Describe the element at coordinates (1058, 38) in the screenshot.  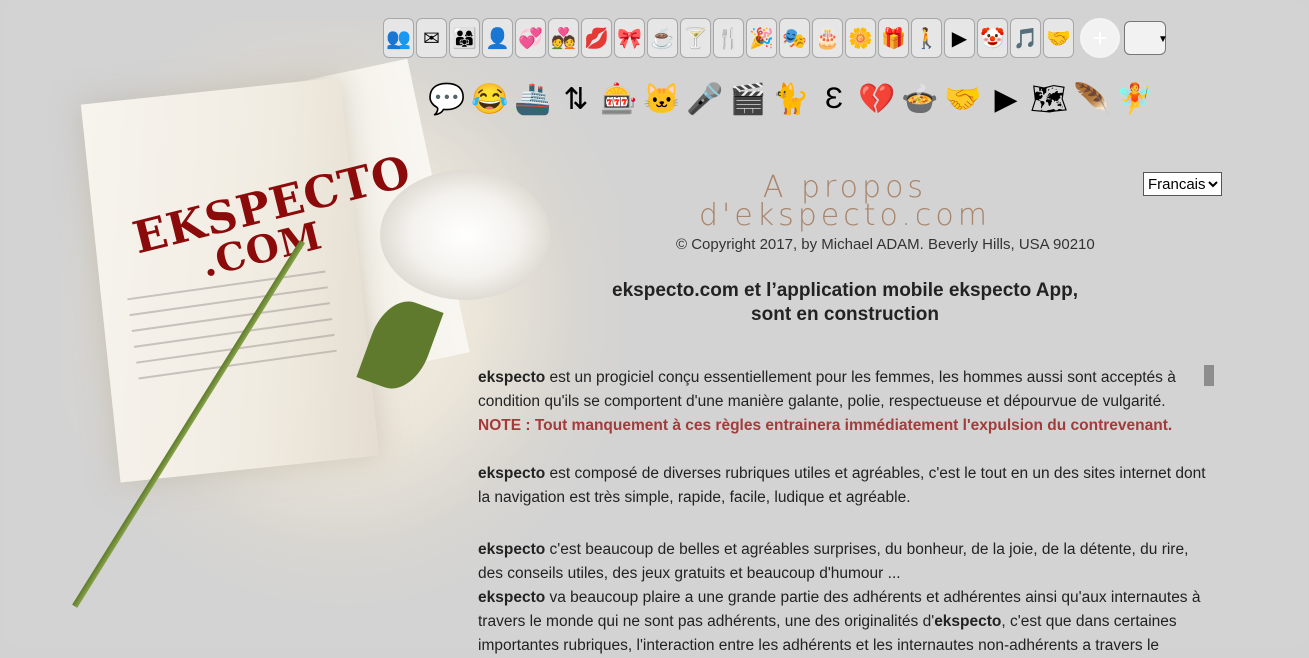
I see `handshake-icon: 🤝` at that location.